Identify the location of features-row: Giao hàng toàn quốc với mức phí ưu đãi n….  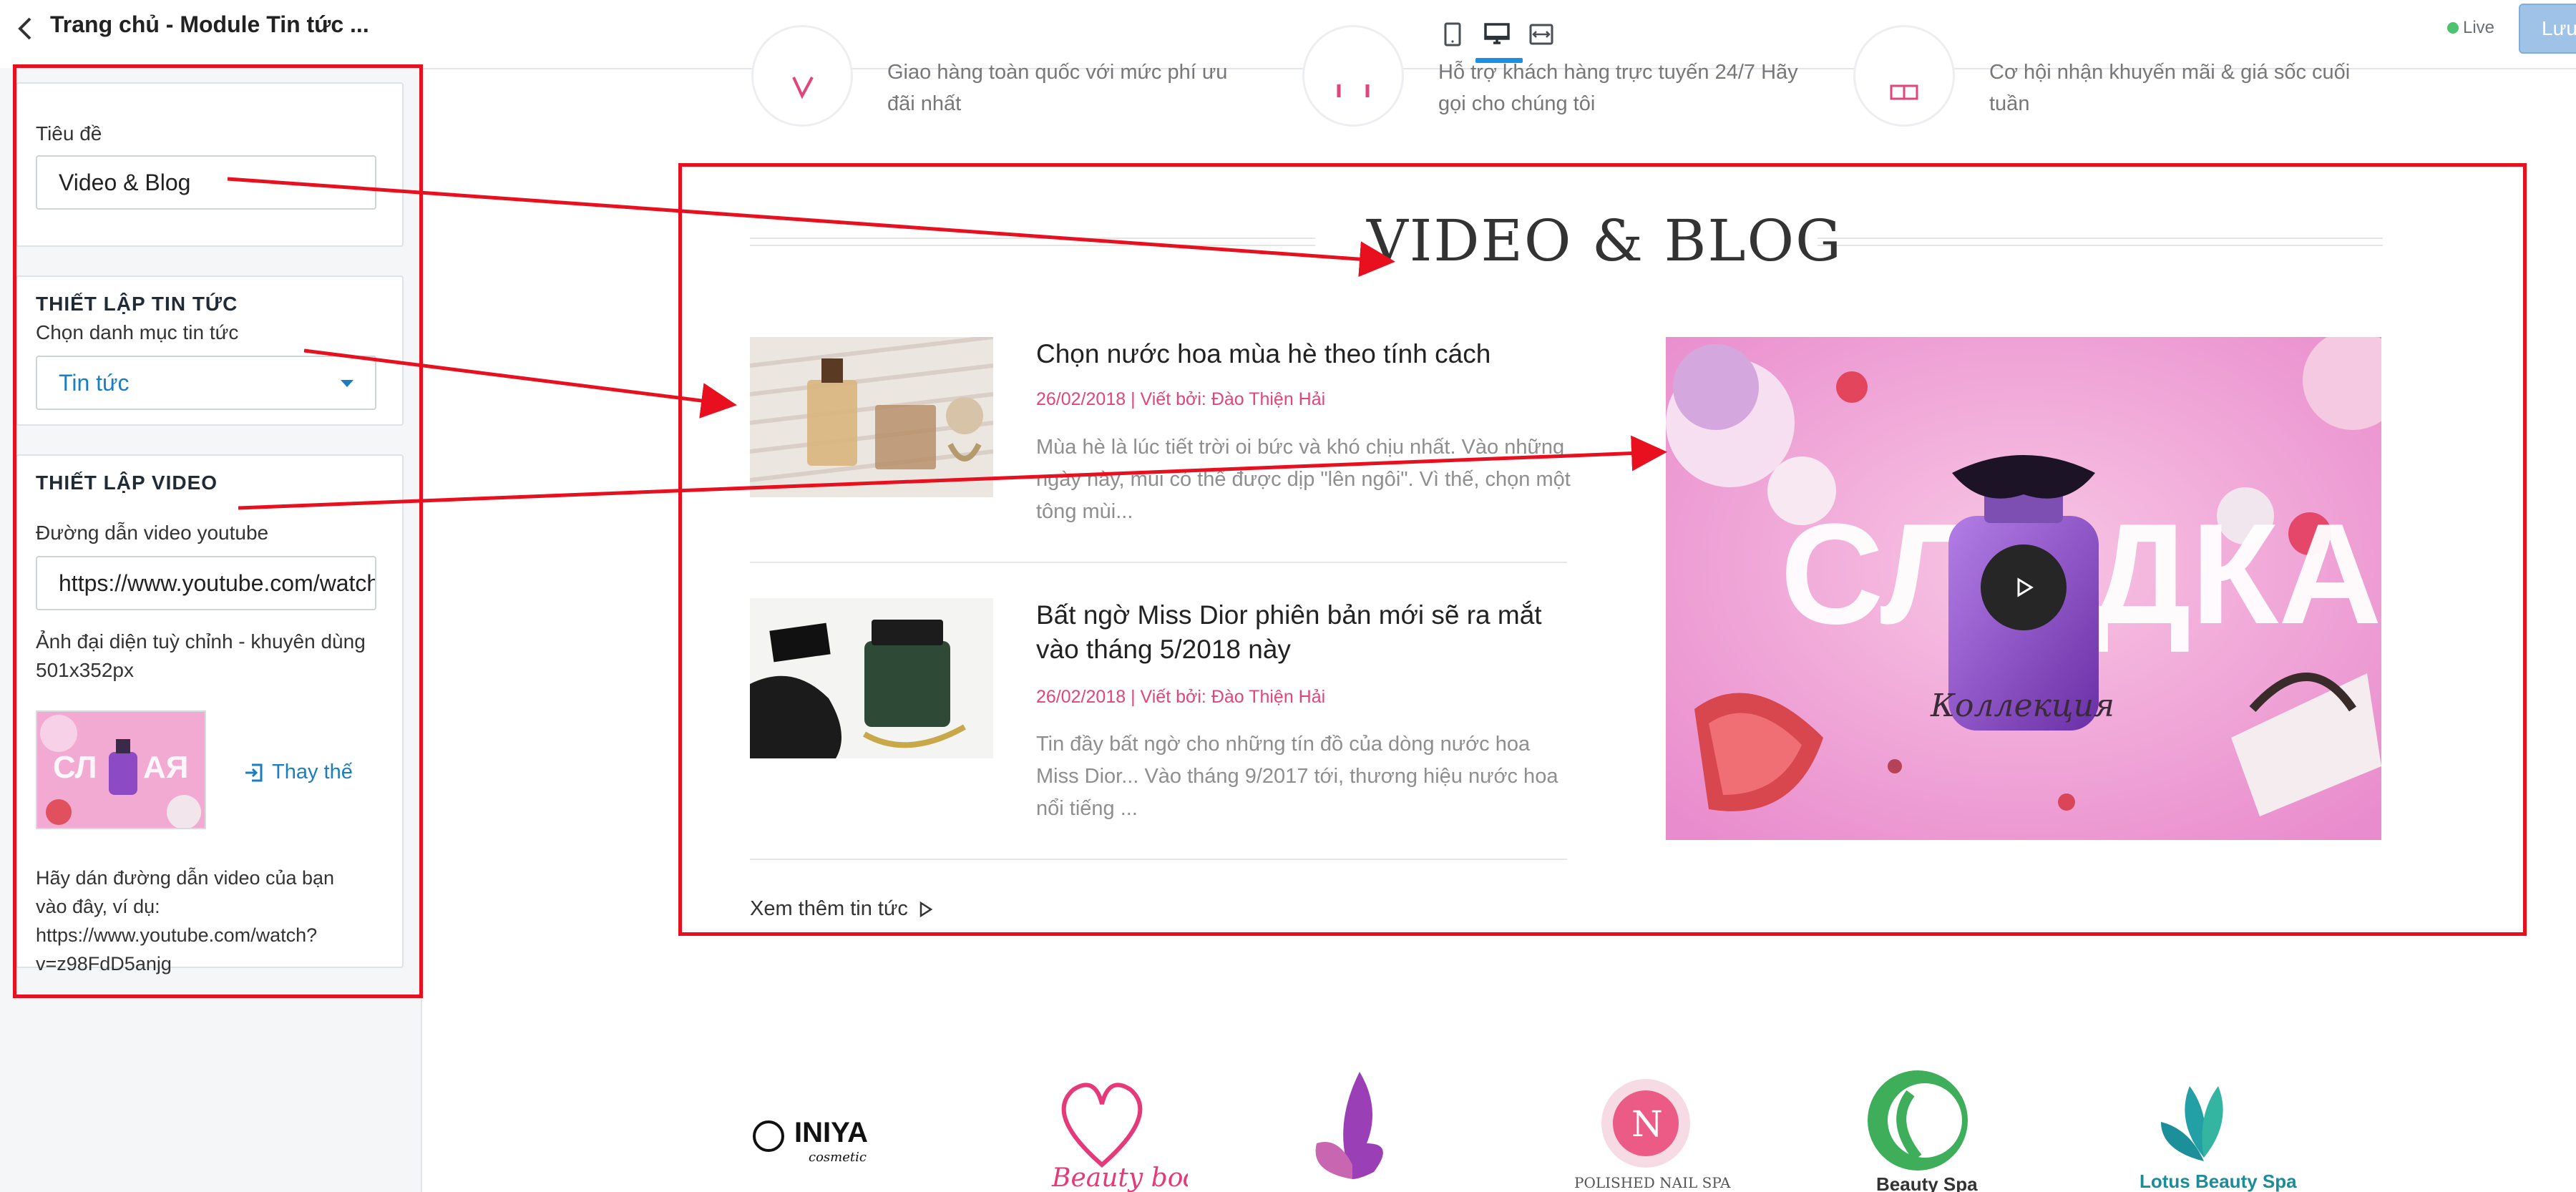
(1567, 78).